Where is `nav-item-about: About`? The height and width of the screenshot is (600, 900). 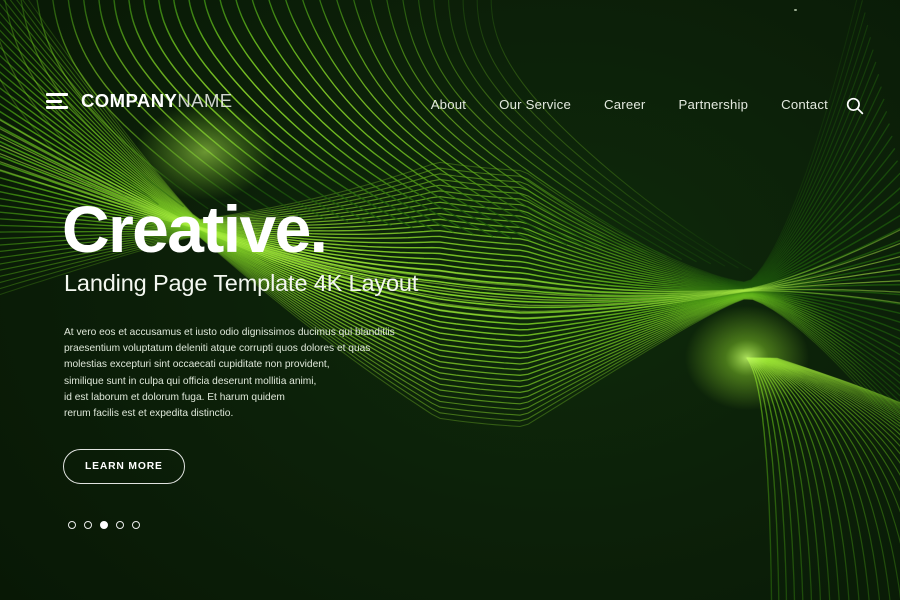 nav-item-about: About is located at coordinates (448, 104).